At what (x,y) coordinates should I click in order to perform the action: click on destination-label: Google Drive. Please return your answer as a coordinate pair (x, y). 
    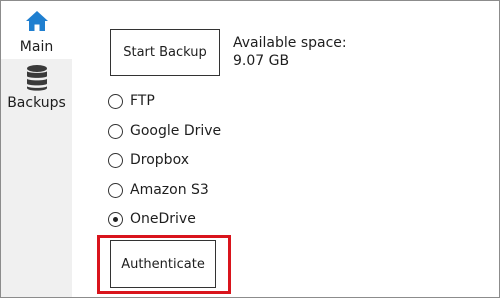
    Looking at the image, I should click on (176, 131).